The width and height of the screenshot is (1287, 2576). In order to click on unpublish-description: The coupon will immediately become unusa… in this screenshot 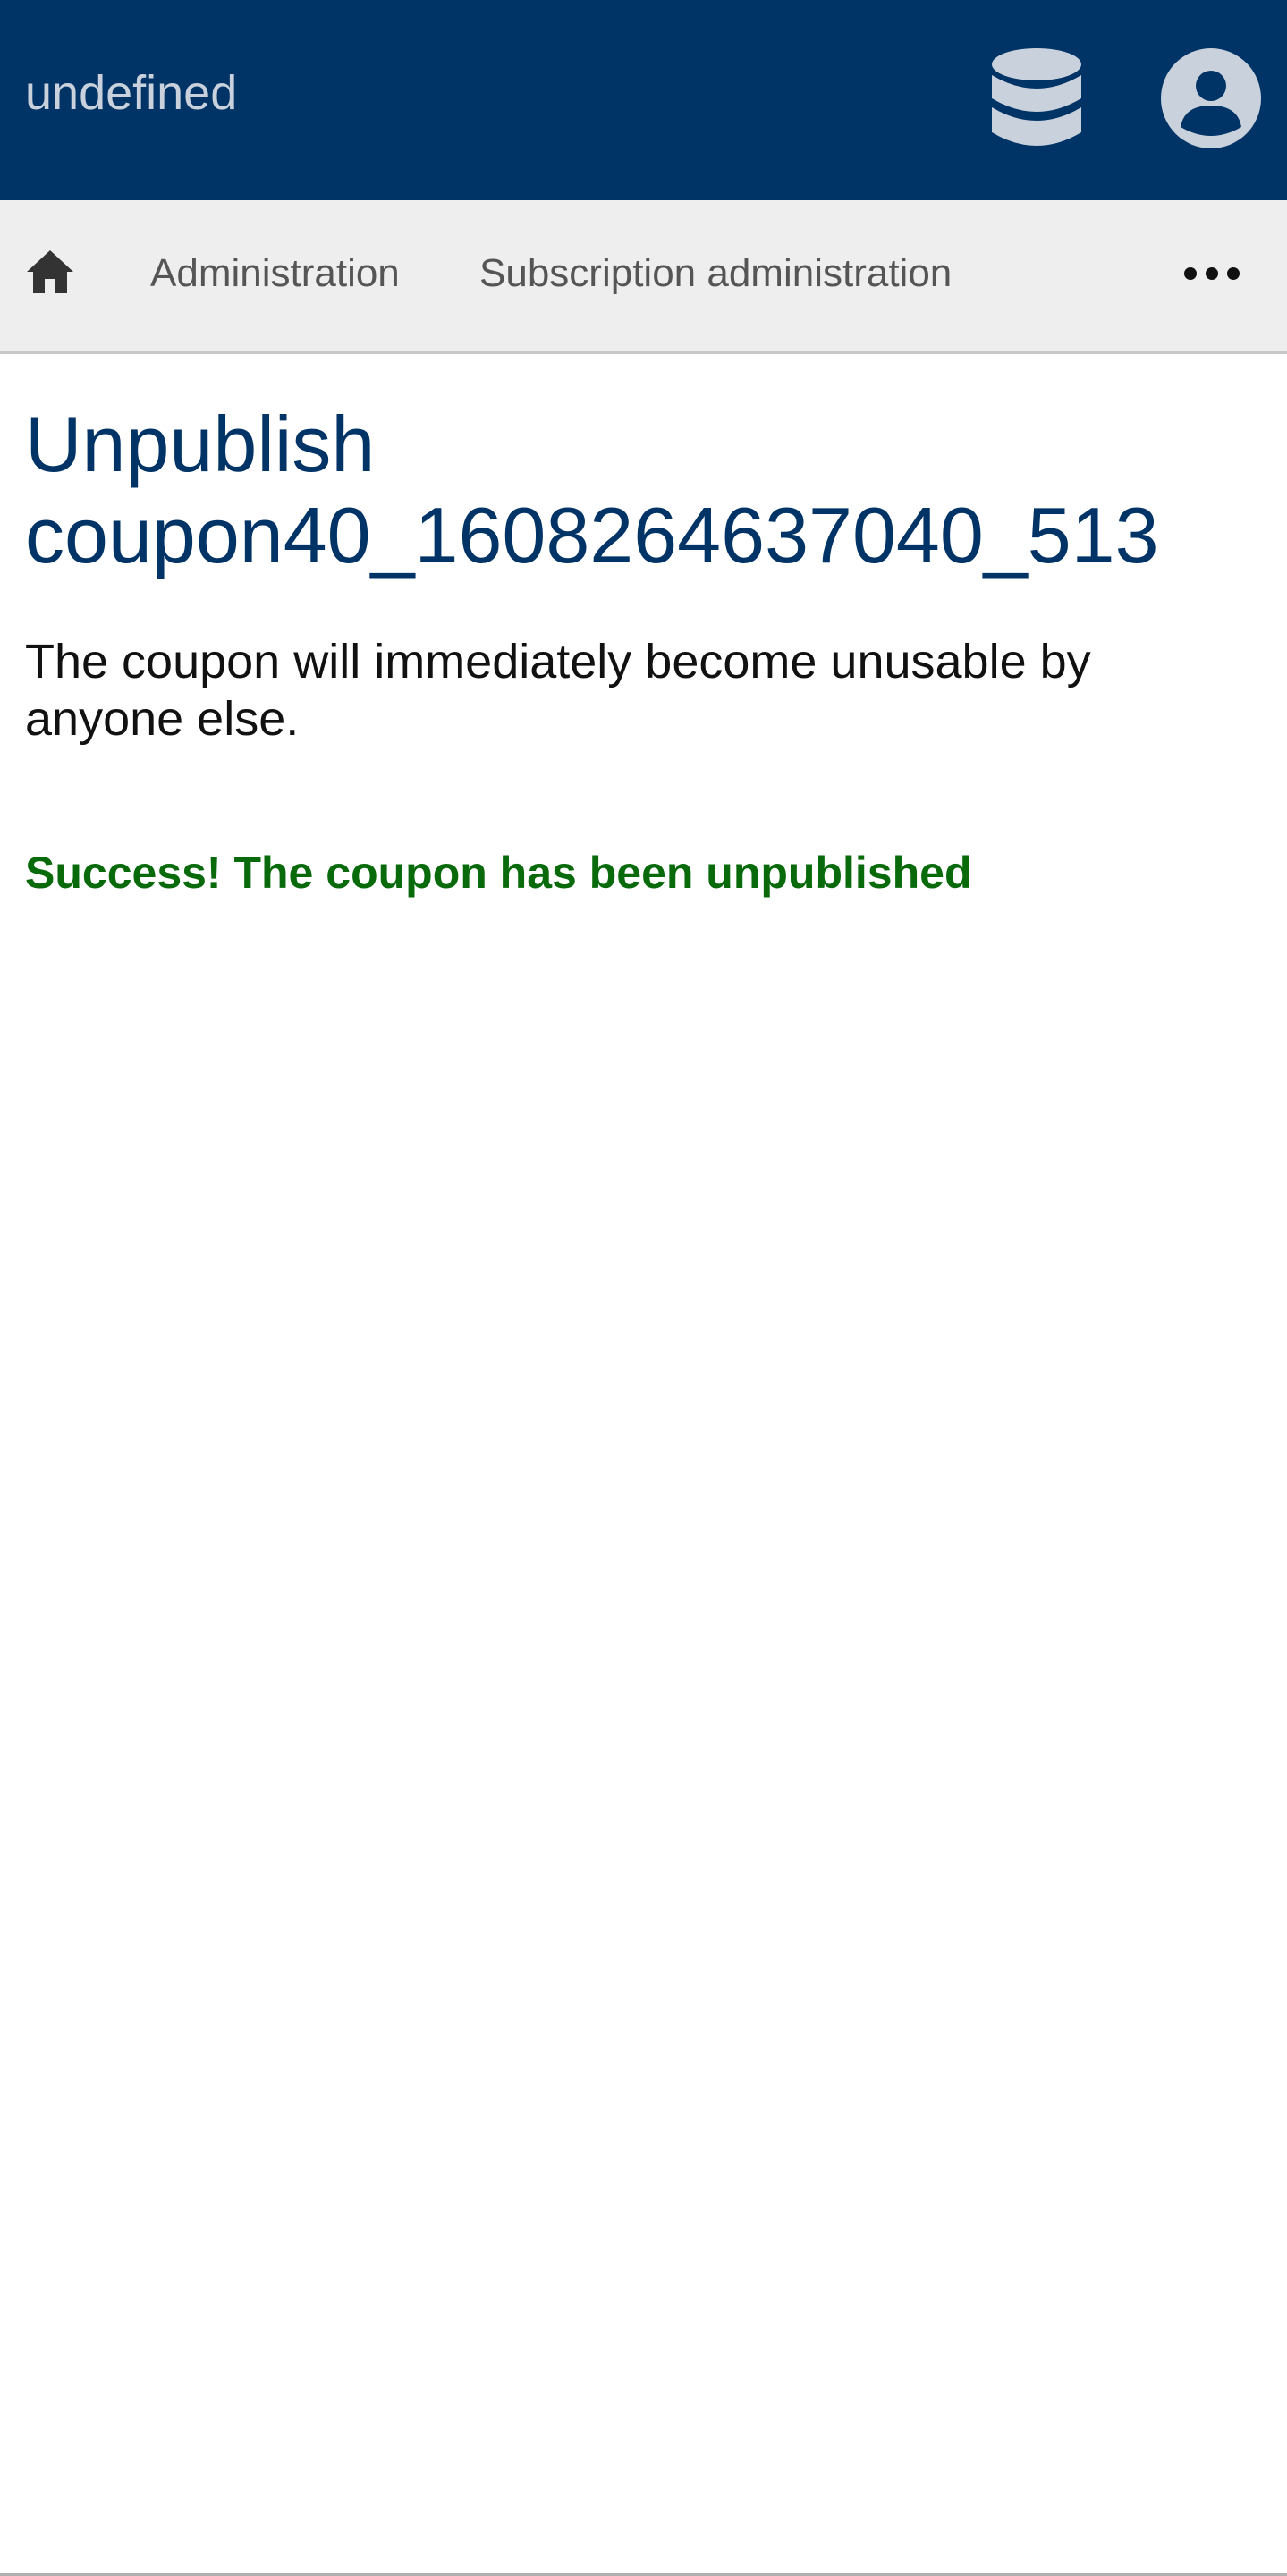, I will do `click(558, 690)`.